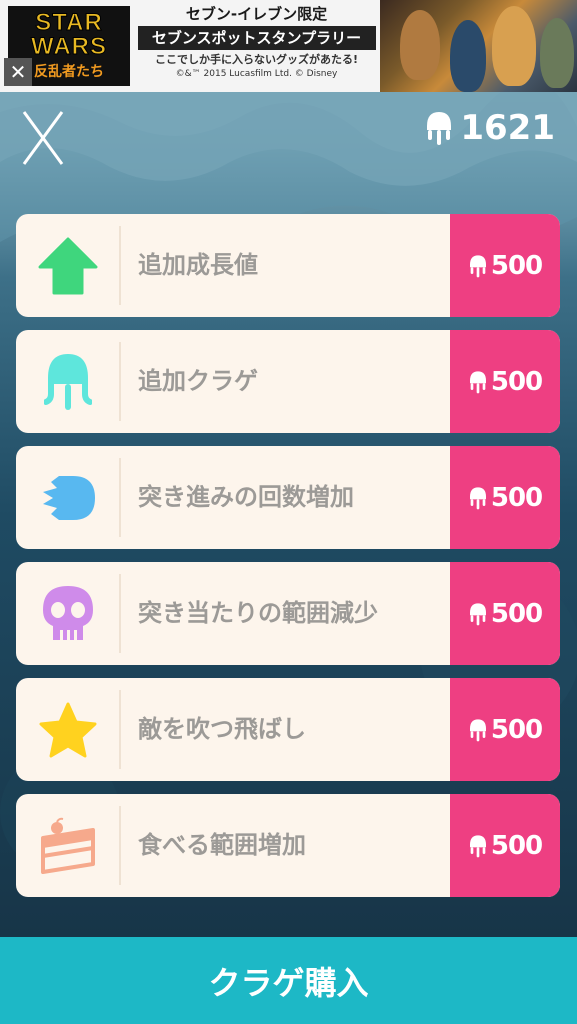 Image resolution: width=577 pixels, height=1024 pixels. I want to click on item-label: 突き進みの回数増加, so click(246, 497).